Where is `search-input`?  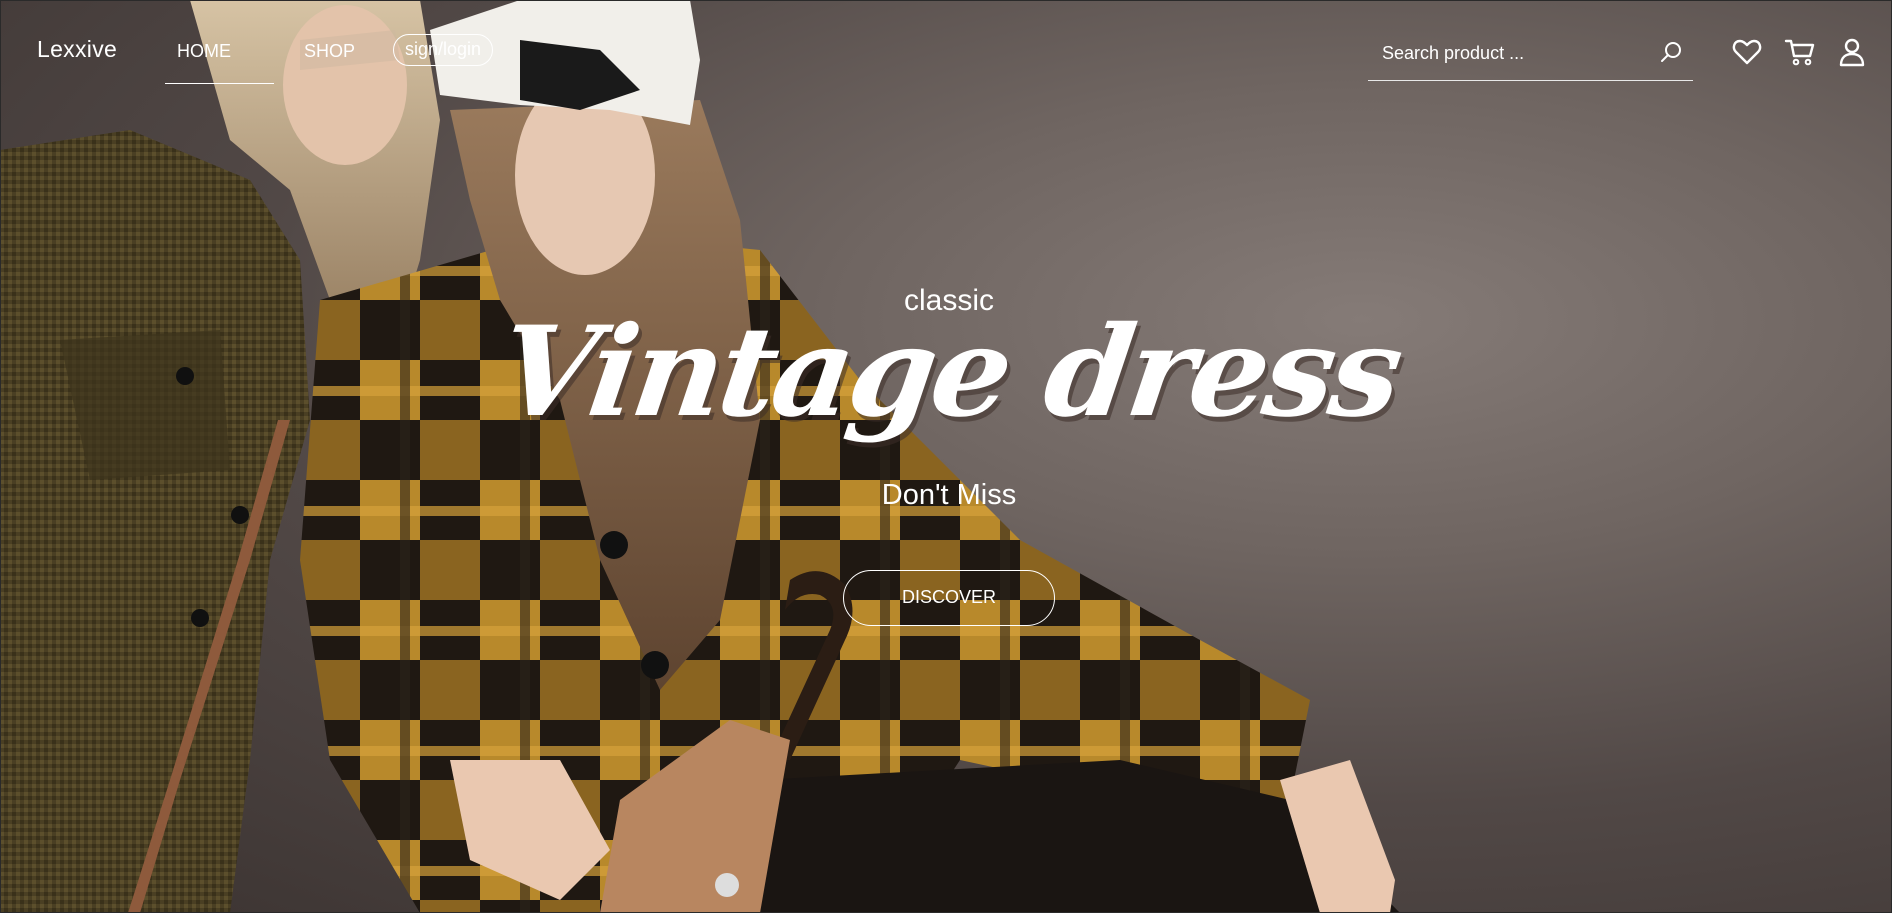 search-input is located at coordinates (1512, 53).